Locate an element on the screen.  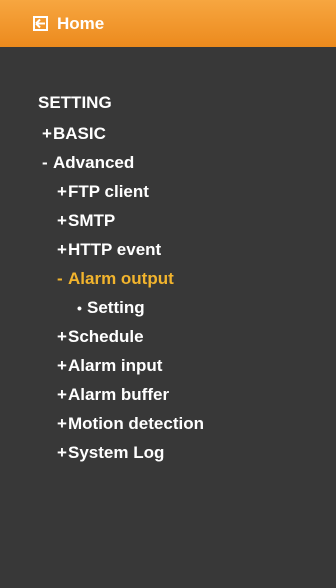
menu-item-alarm-output: - Alarm output is located at coordinates (168, 278).